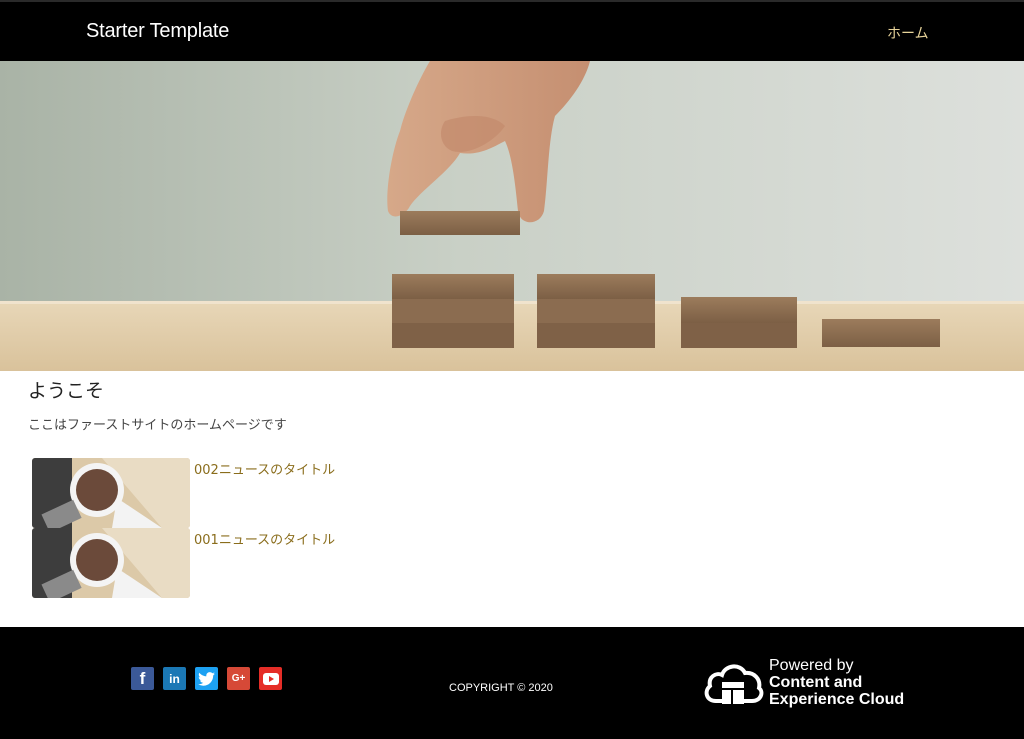 Image resolution: width=1024 pixels, height=739 pixels. Describe the element at coordinates (157, 425) in the screenshot. I see `welcome-description: ここはファーストサイトのホームページです` at that location.